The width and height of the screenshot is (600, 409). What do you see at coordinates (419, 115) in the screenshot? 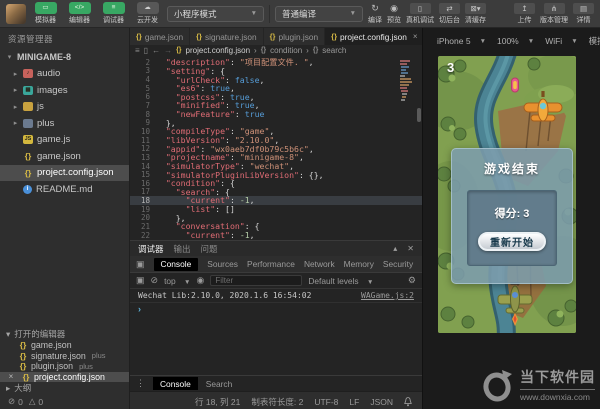
I see `editor-scrollbar` at bounding box center [419, 115].